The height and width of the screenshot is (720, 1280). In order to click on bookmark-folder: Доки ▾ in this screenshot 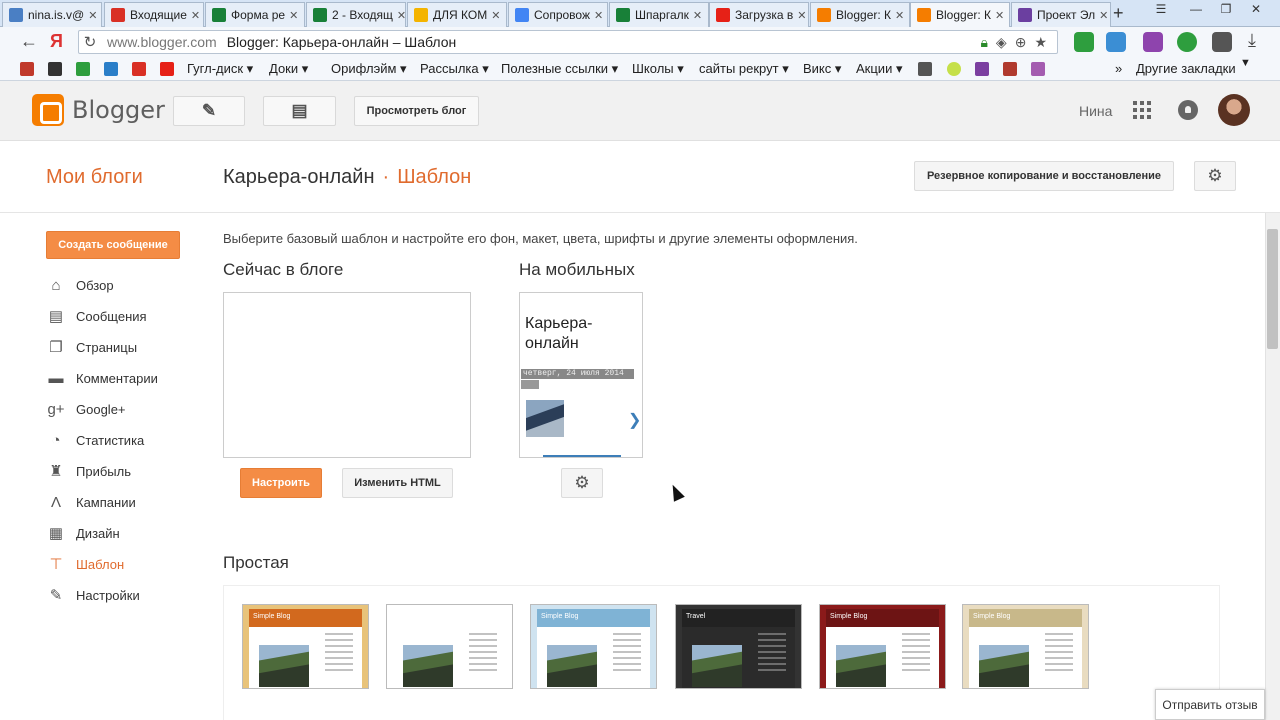, I will do `click(288, 69)`.